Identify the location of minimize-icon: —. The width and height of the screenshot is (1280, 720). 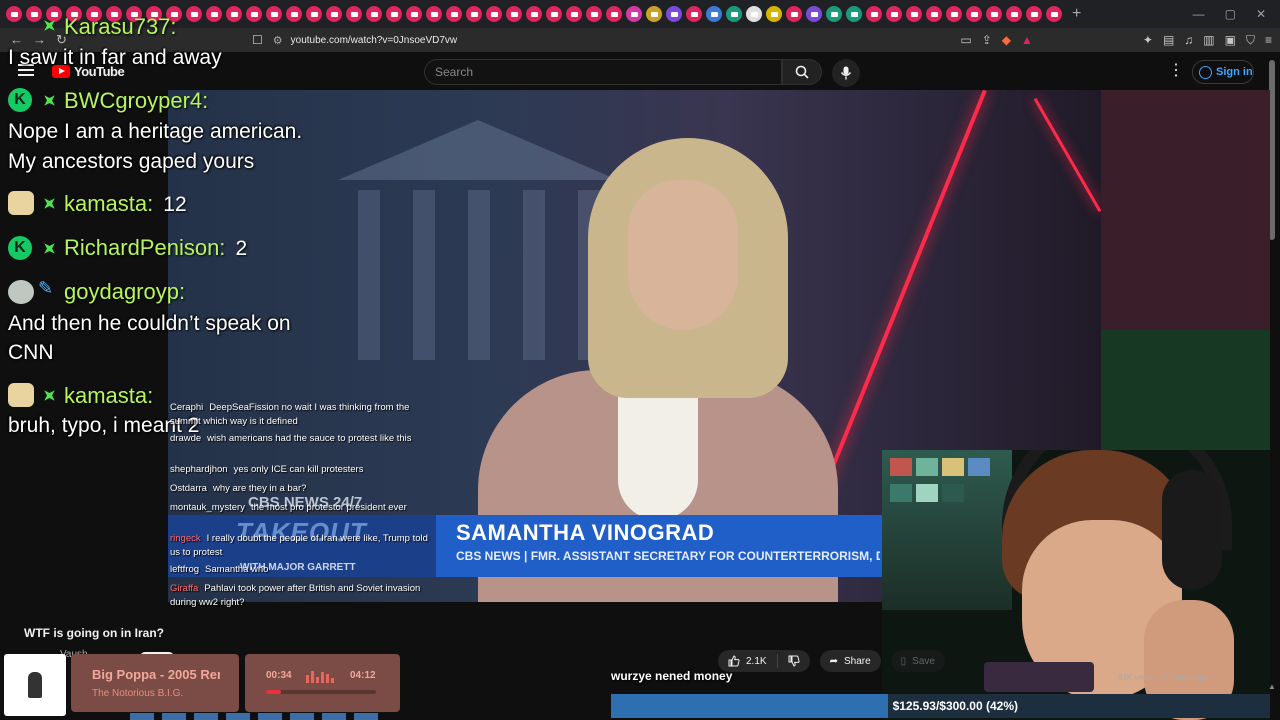
(1199, 14).